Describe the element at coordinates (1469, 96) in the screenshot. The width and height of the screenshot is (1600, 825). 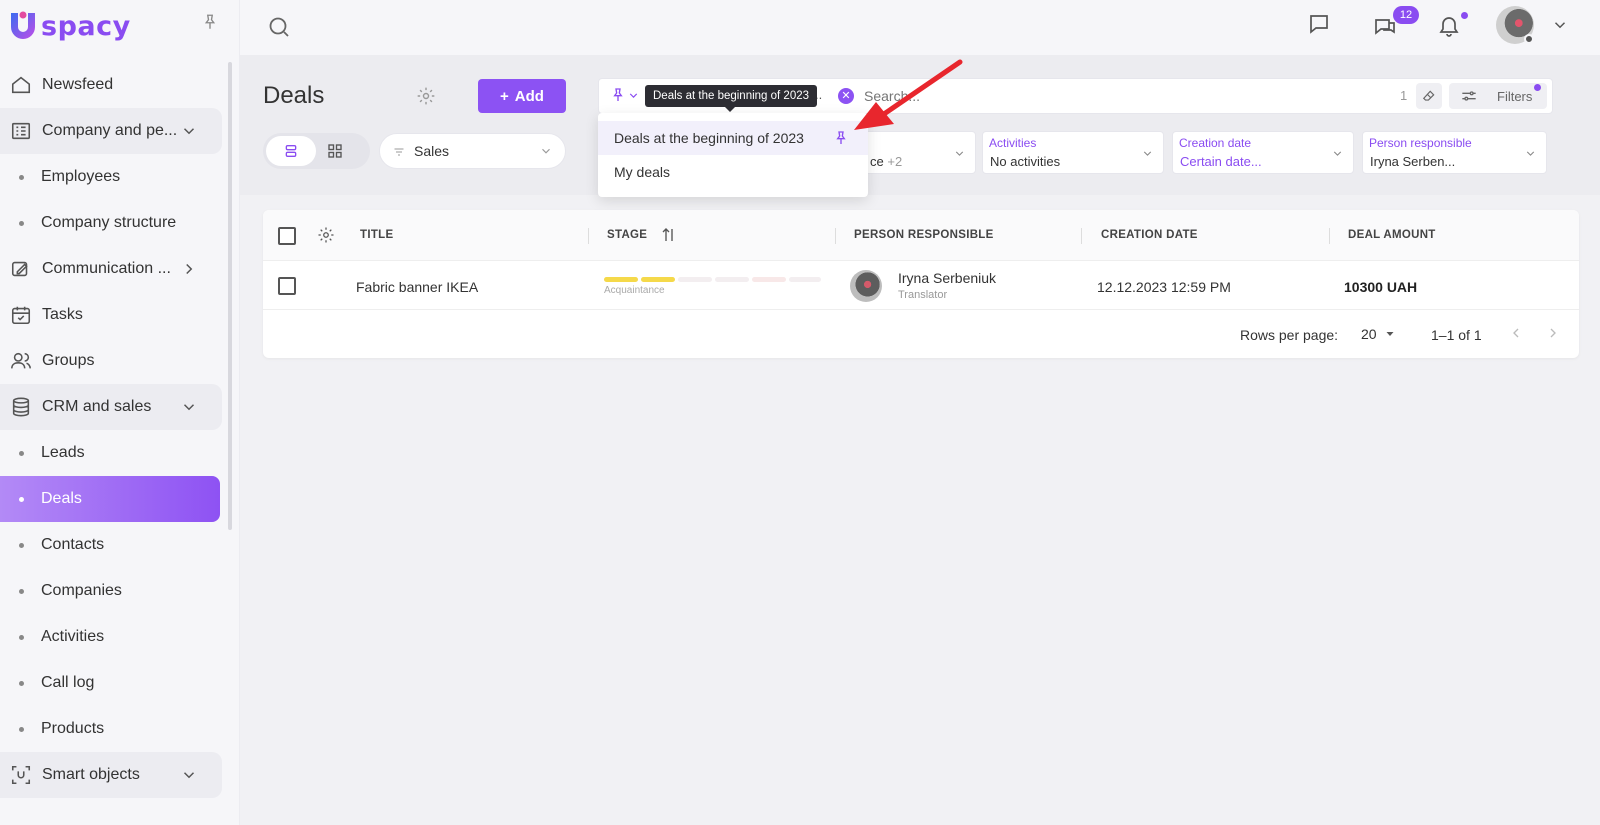
I see `sliders-icon` at that location.